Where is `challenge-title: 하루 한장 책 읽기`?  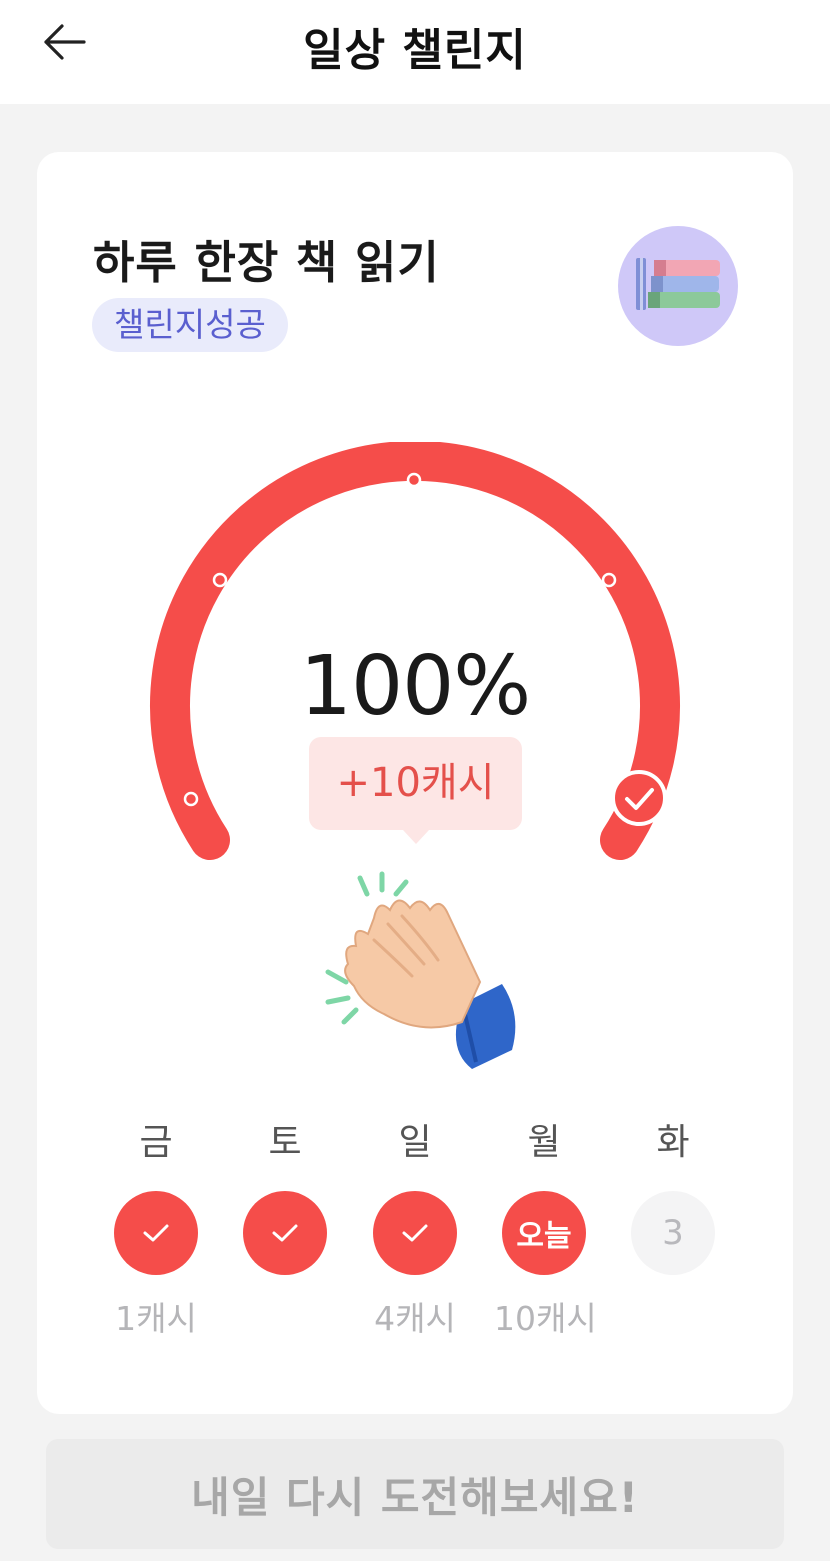
challenge-title: 하루 한장 책 읽기 is located at coordinates (266, 262).